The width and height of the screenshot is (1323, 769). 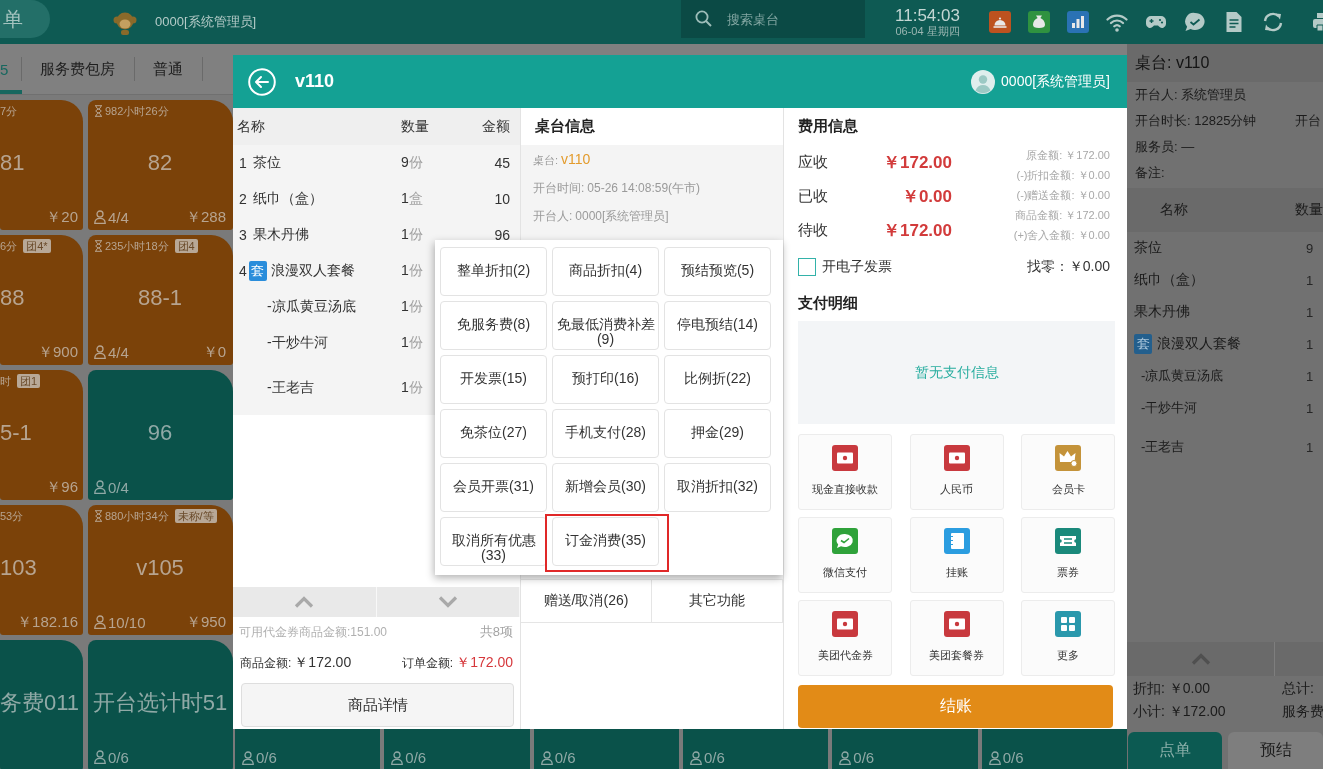 What do you see at coordinates (807, 267) in the screenshot?
I see `checkbox` at bounding box center [807, 267].